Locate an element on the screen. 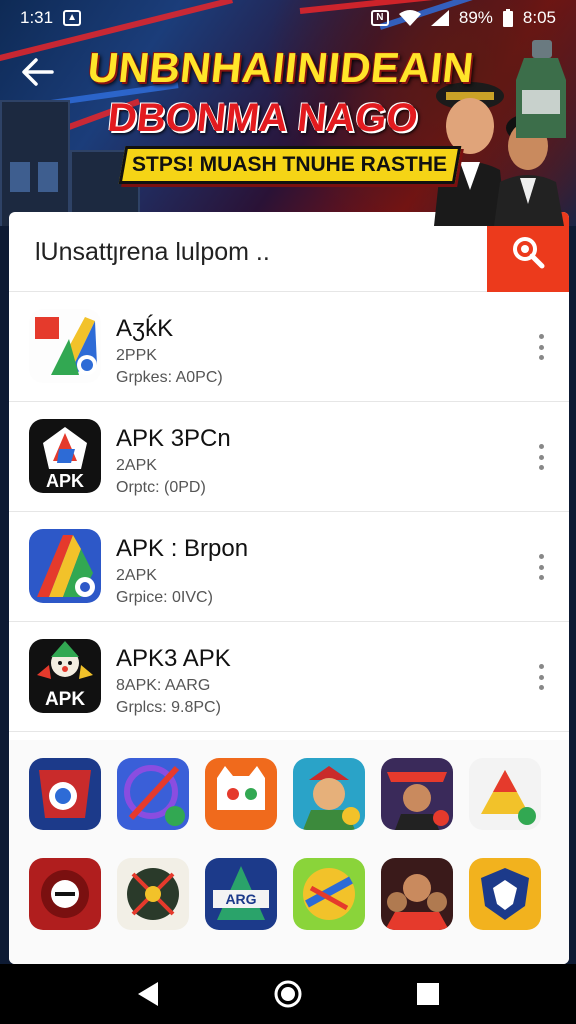 The width and height of the screenshot is (576, 1024). soldier-app-icon is located at coordinates (329, 794).